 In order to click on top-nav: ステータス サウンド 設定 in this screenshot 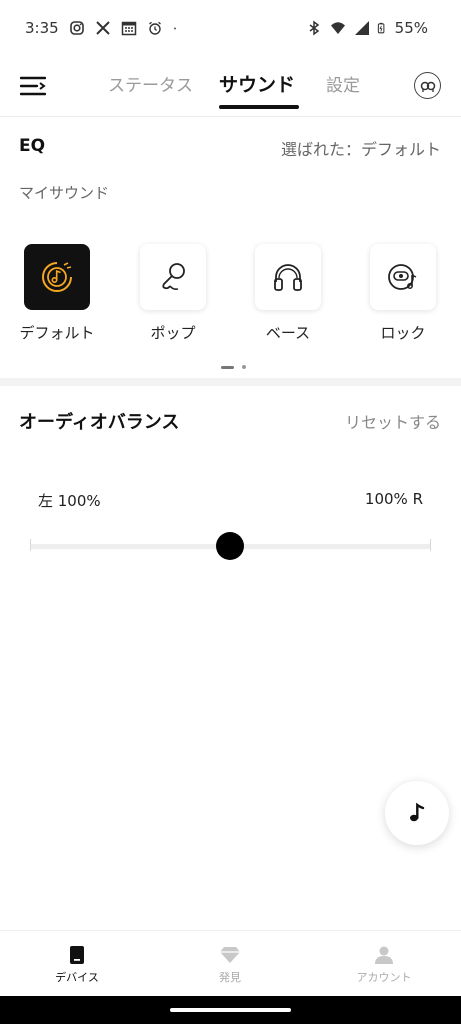, I will do `click(230, 86)`.